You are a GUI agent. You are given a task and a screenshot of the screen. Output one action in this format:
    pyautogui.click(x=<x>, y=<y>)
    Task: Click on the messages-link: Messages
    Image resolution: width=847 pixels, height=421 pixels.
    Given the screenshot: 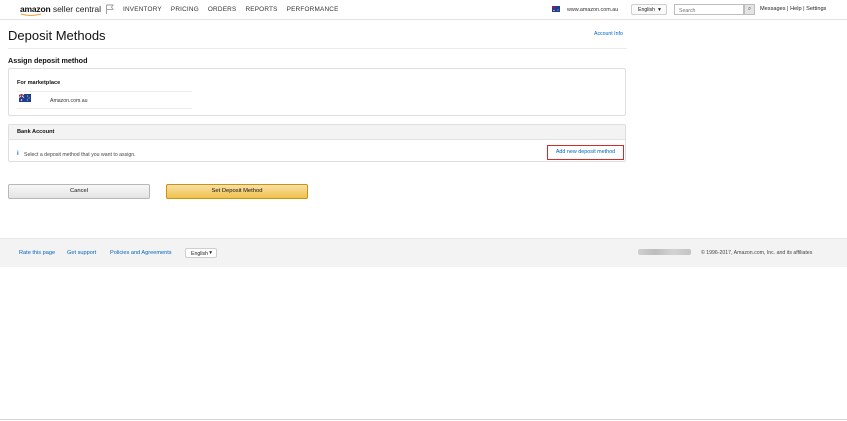 What is the action you would take?
    pyautogui.click(x=773, y=9)
    